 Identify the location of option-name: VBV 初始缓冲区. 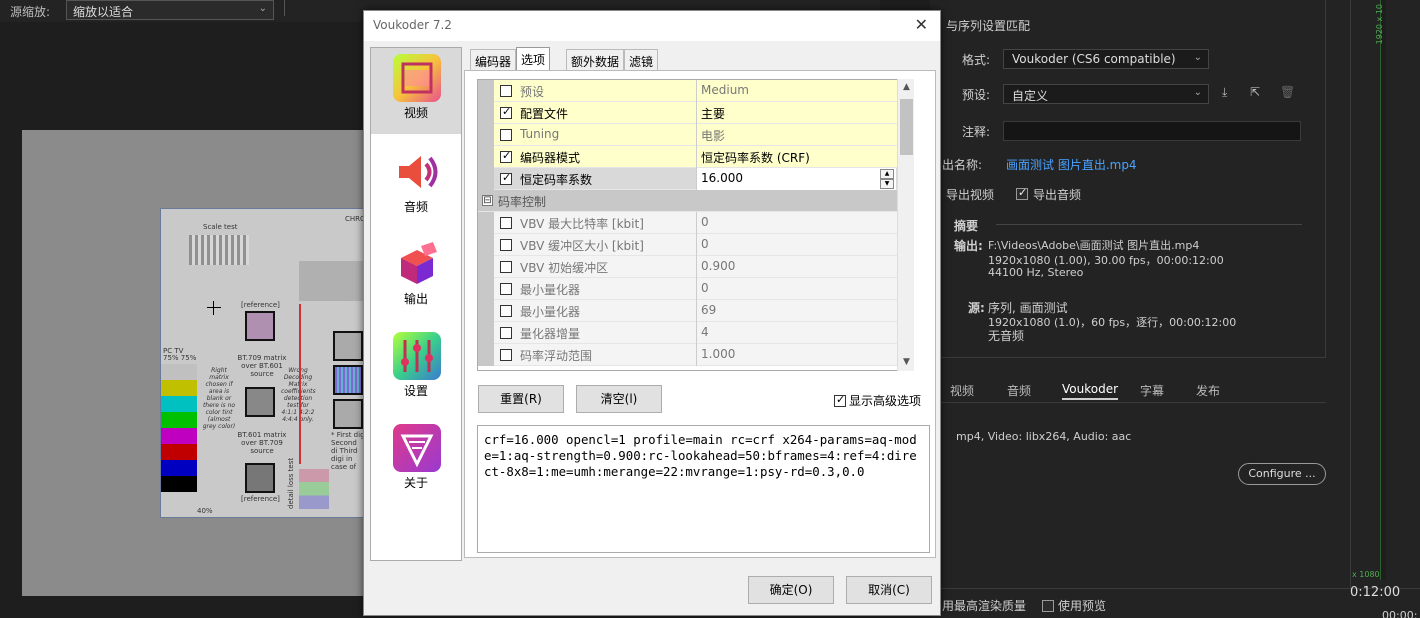
(564, 268).